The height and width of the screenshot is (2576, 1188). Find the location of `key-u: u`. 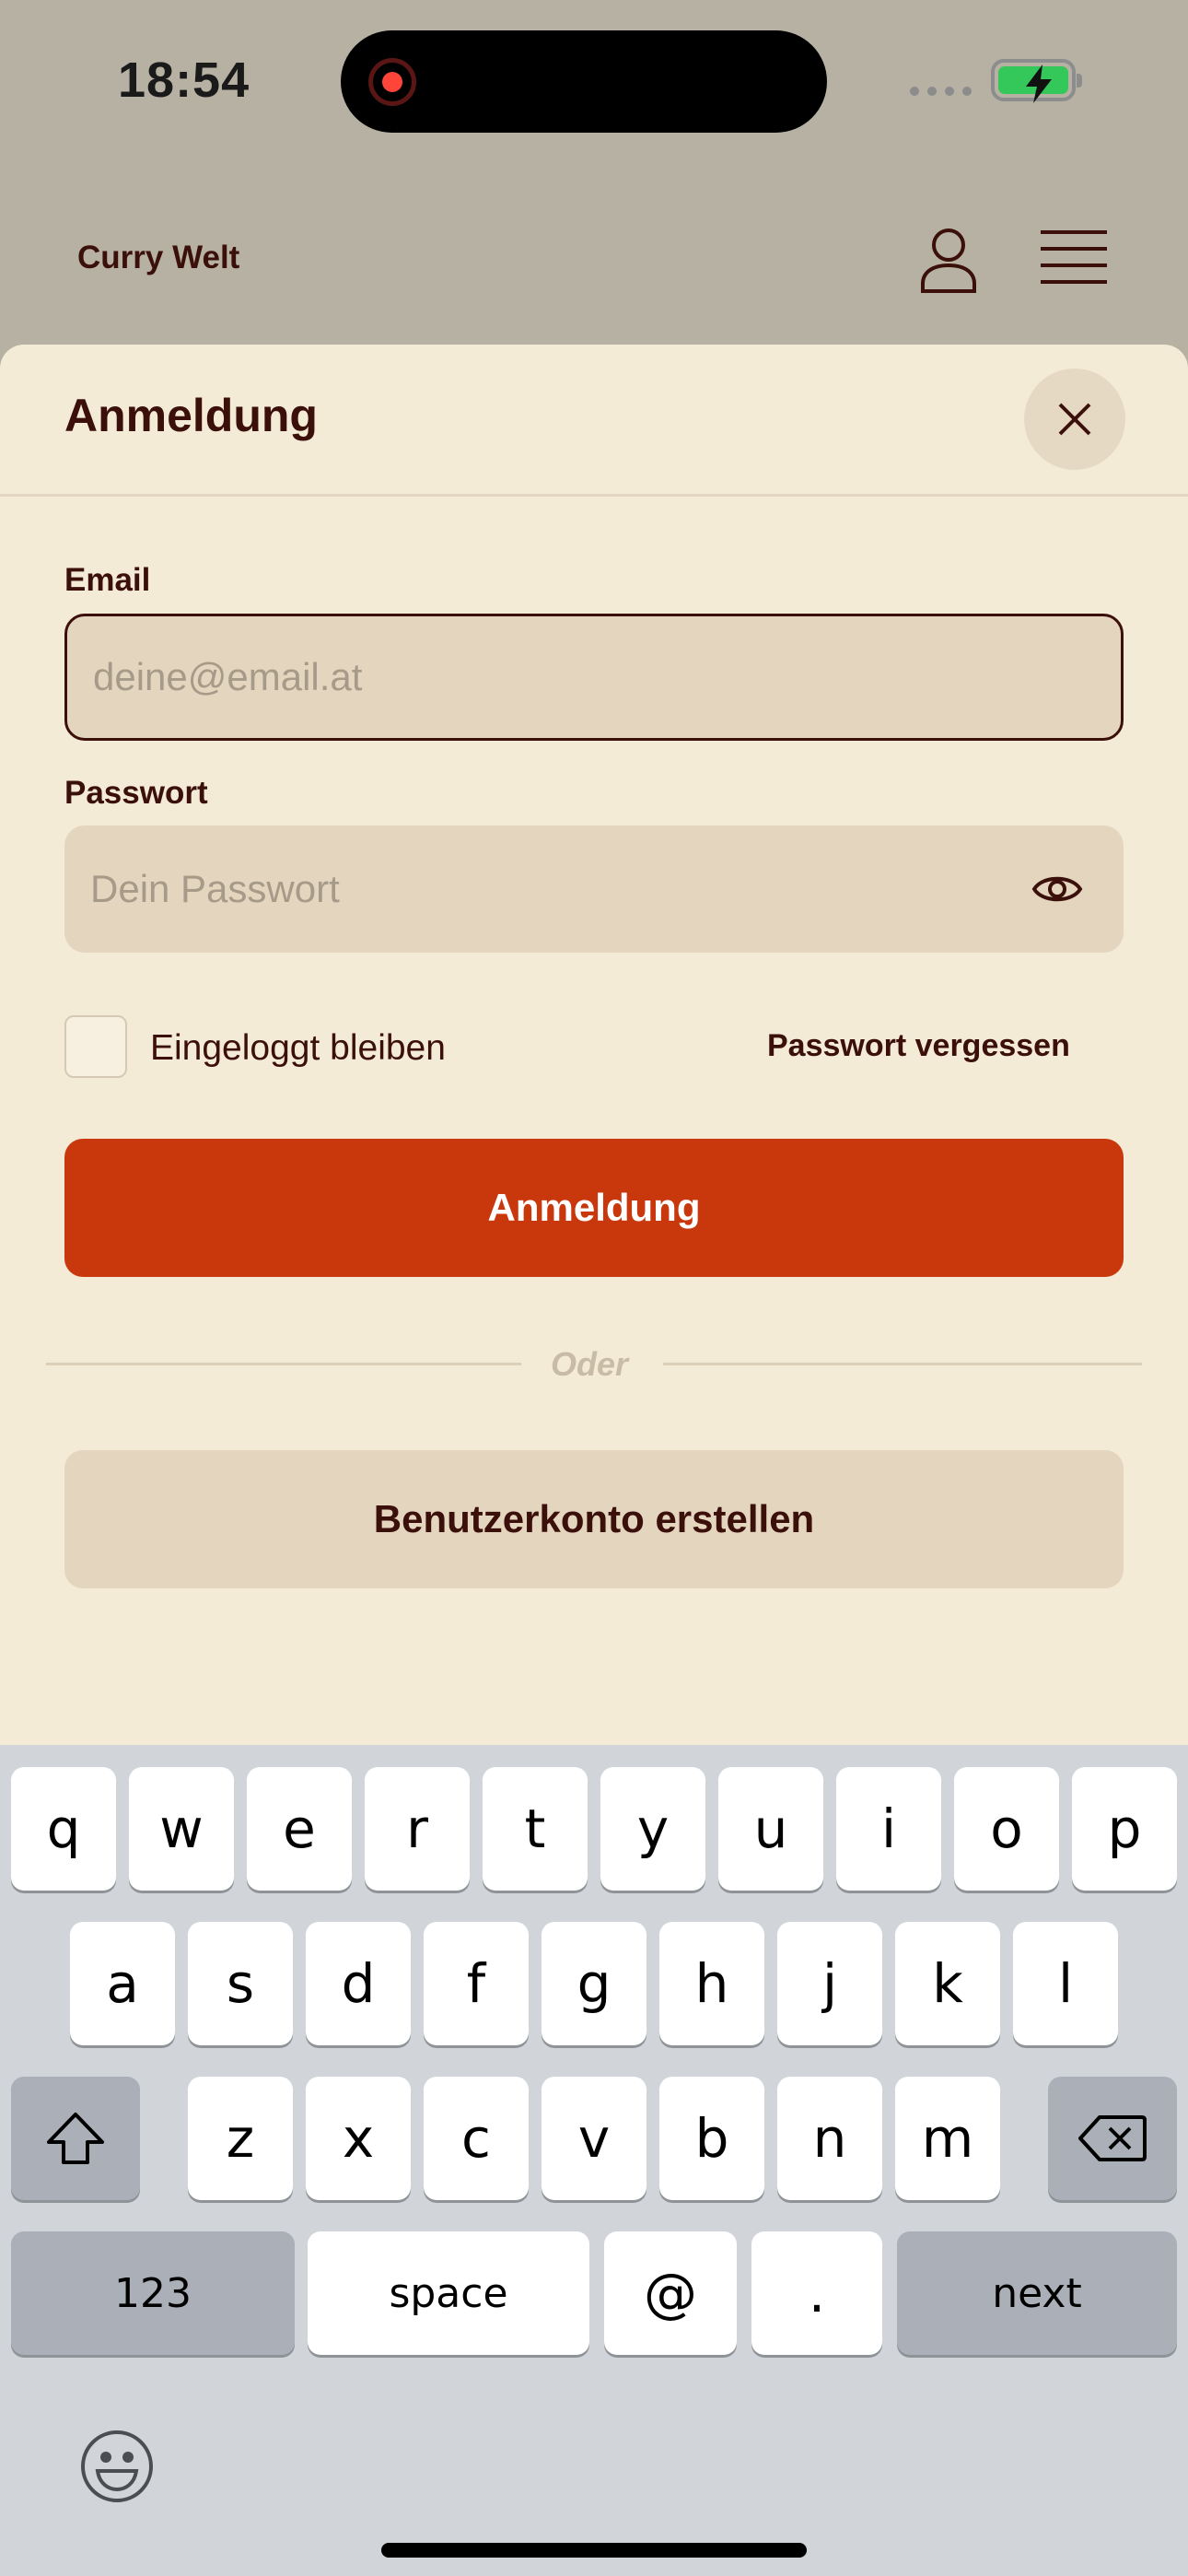

key-u: u is located at coordinates (770, 1829).